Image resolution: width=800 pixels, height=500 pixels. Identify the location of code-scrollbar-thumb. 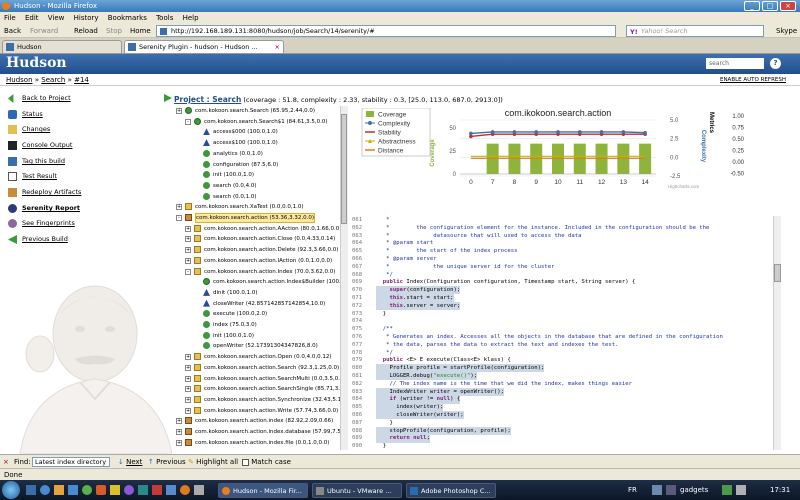
(777, 273).